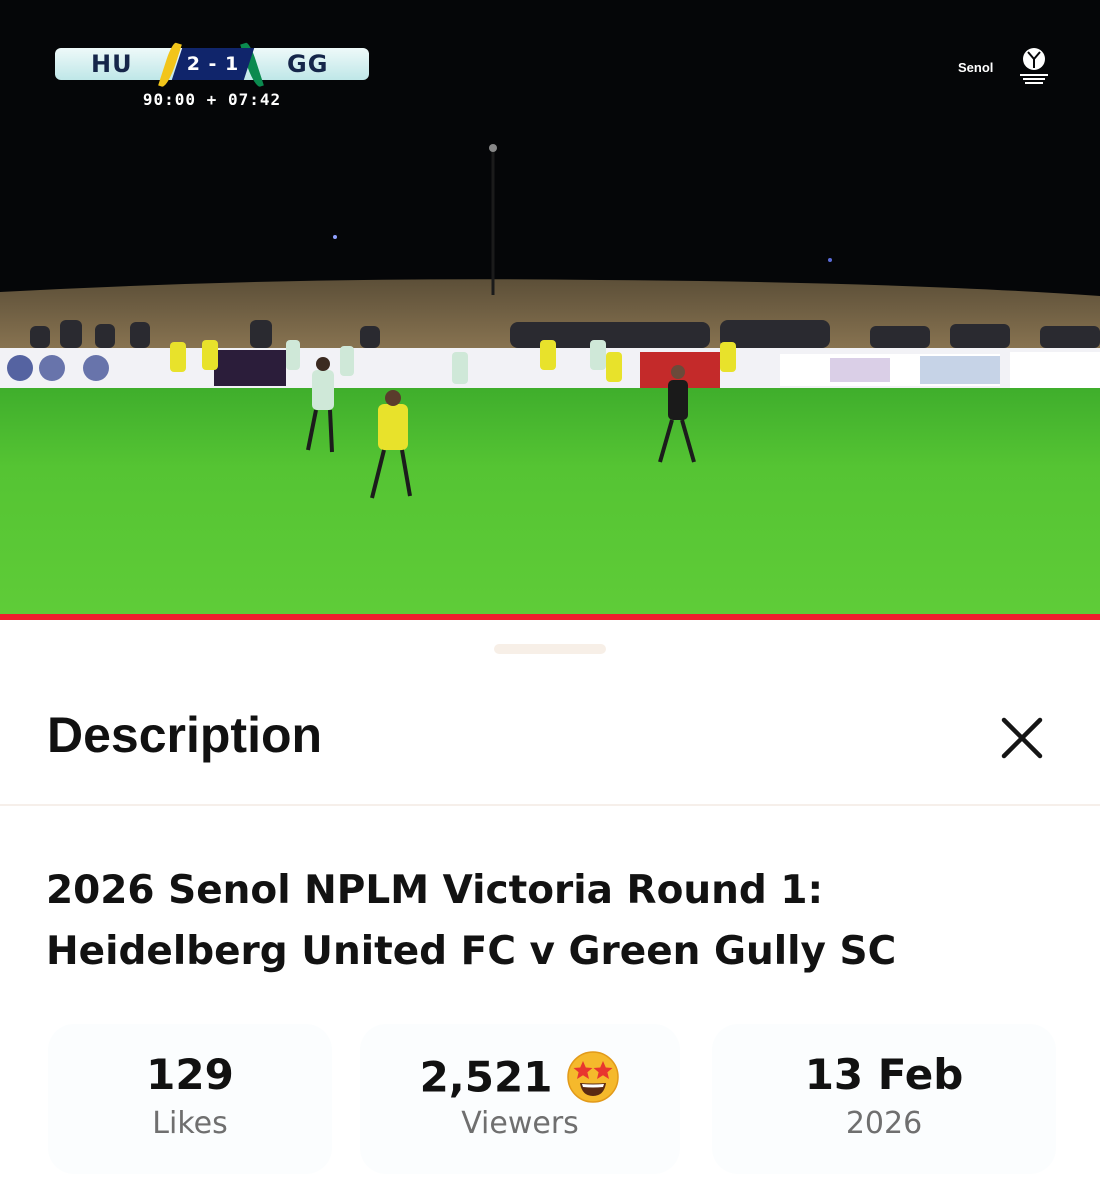  Describe the element at coordinates (435, 890) in the screenshot. I see `video-title-line-1: 2026 Senol NPLM Victoria Round 1:` at that location.